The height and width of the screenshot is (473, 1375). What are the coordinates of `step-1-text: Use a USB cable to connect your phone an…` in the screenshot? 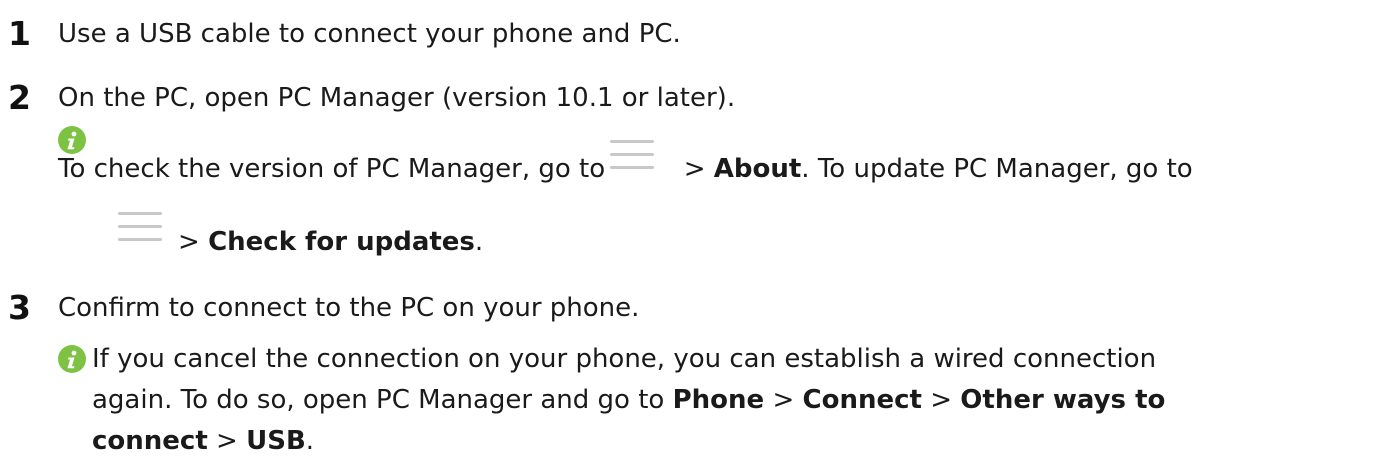 It's located at (369, 34).